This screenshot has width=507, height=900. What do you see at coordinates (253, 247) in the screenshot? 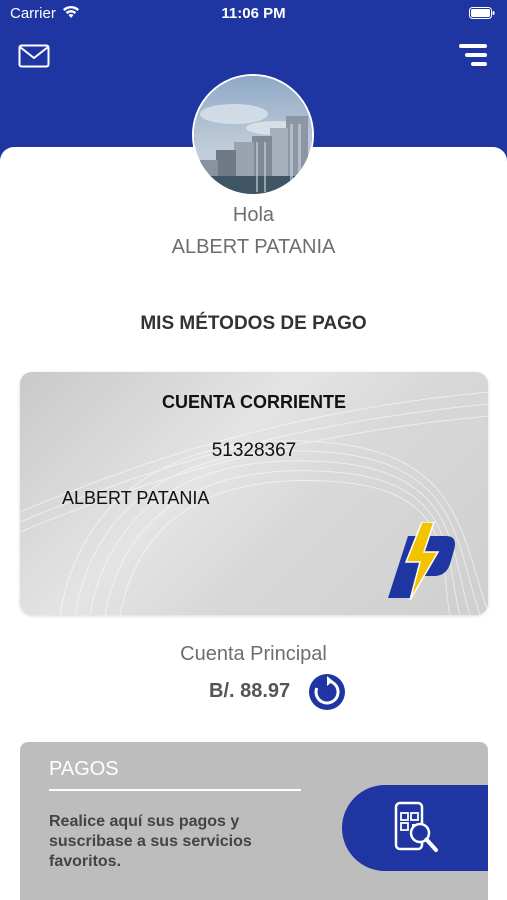
I see `user-name: ALBERT PATANIA` at bounding box center [253, 247].